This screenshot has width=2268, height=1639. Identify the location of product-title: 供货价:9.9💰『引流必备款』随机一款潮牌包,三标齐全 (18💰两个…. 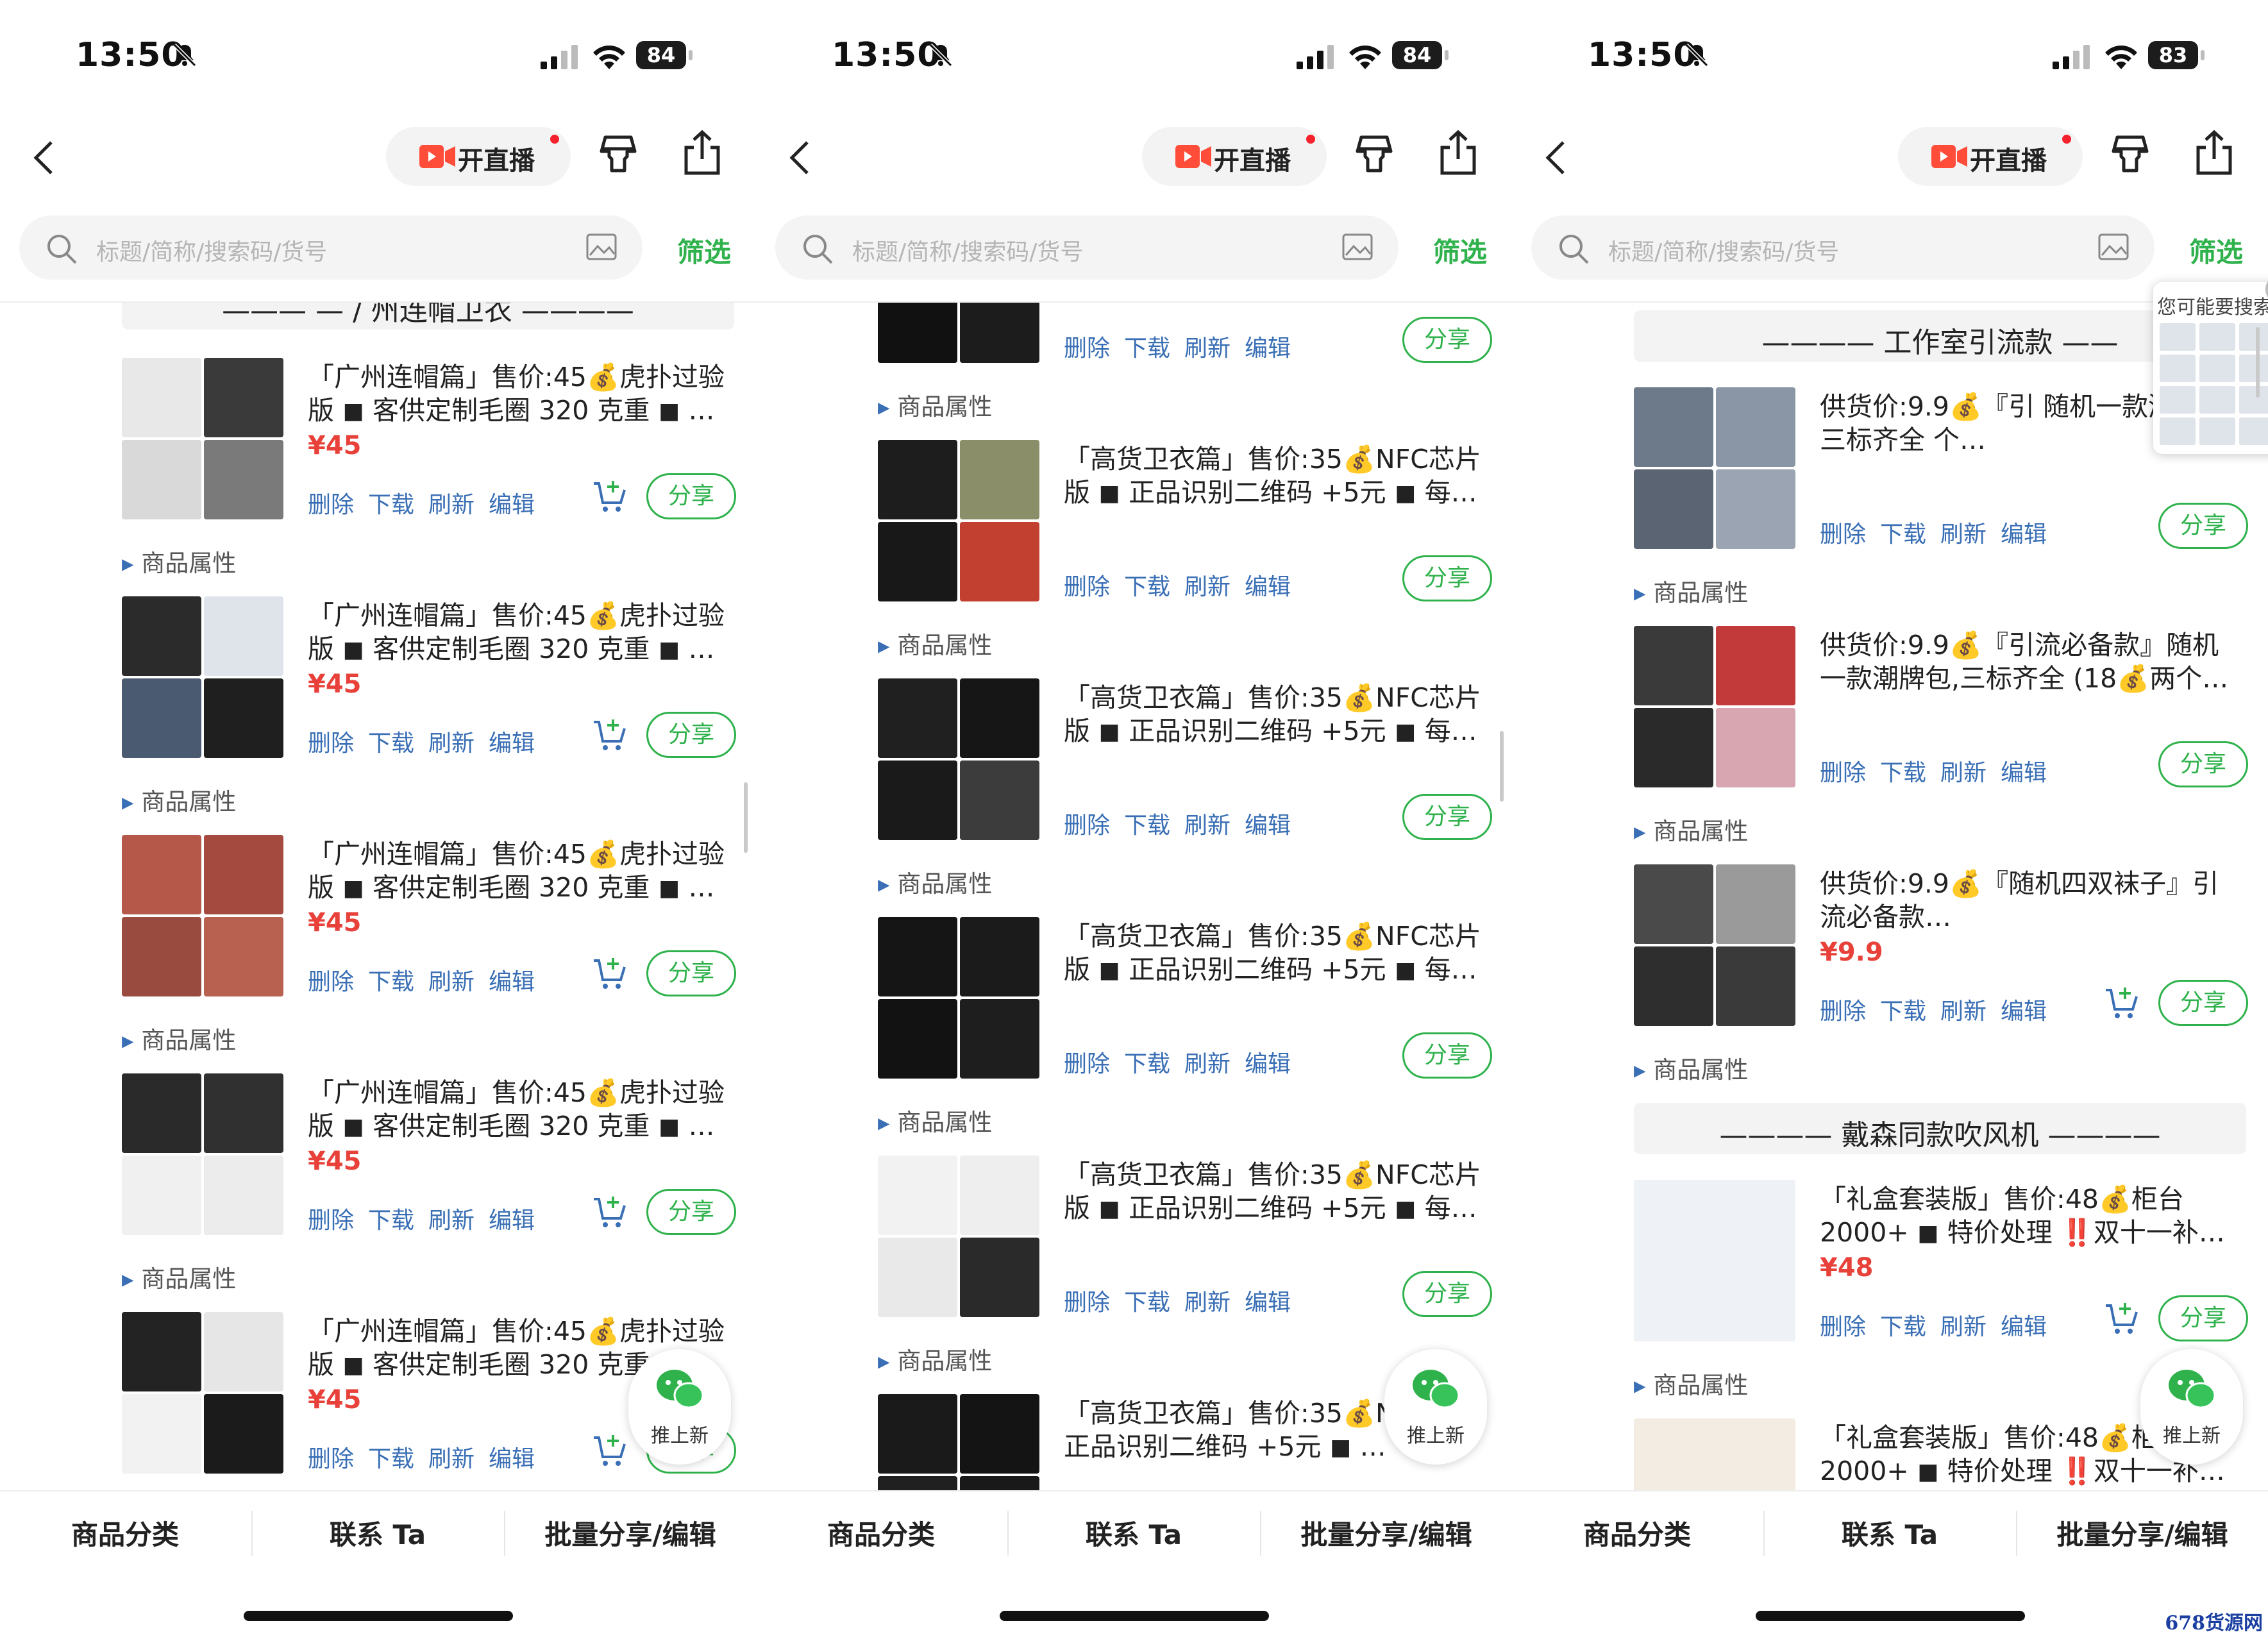
(2031, 661).